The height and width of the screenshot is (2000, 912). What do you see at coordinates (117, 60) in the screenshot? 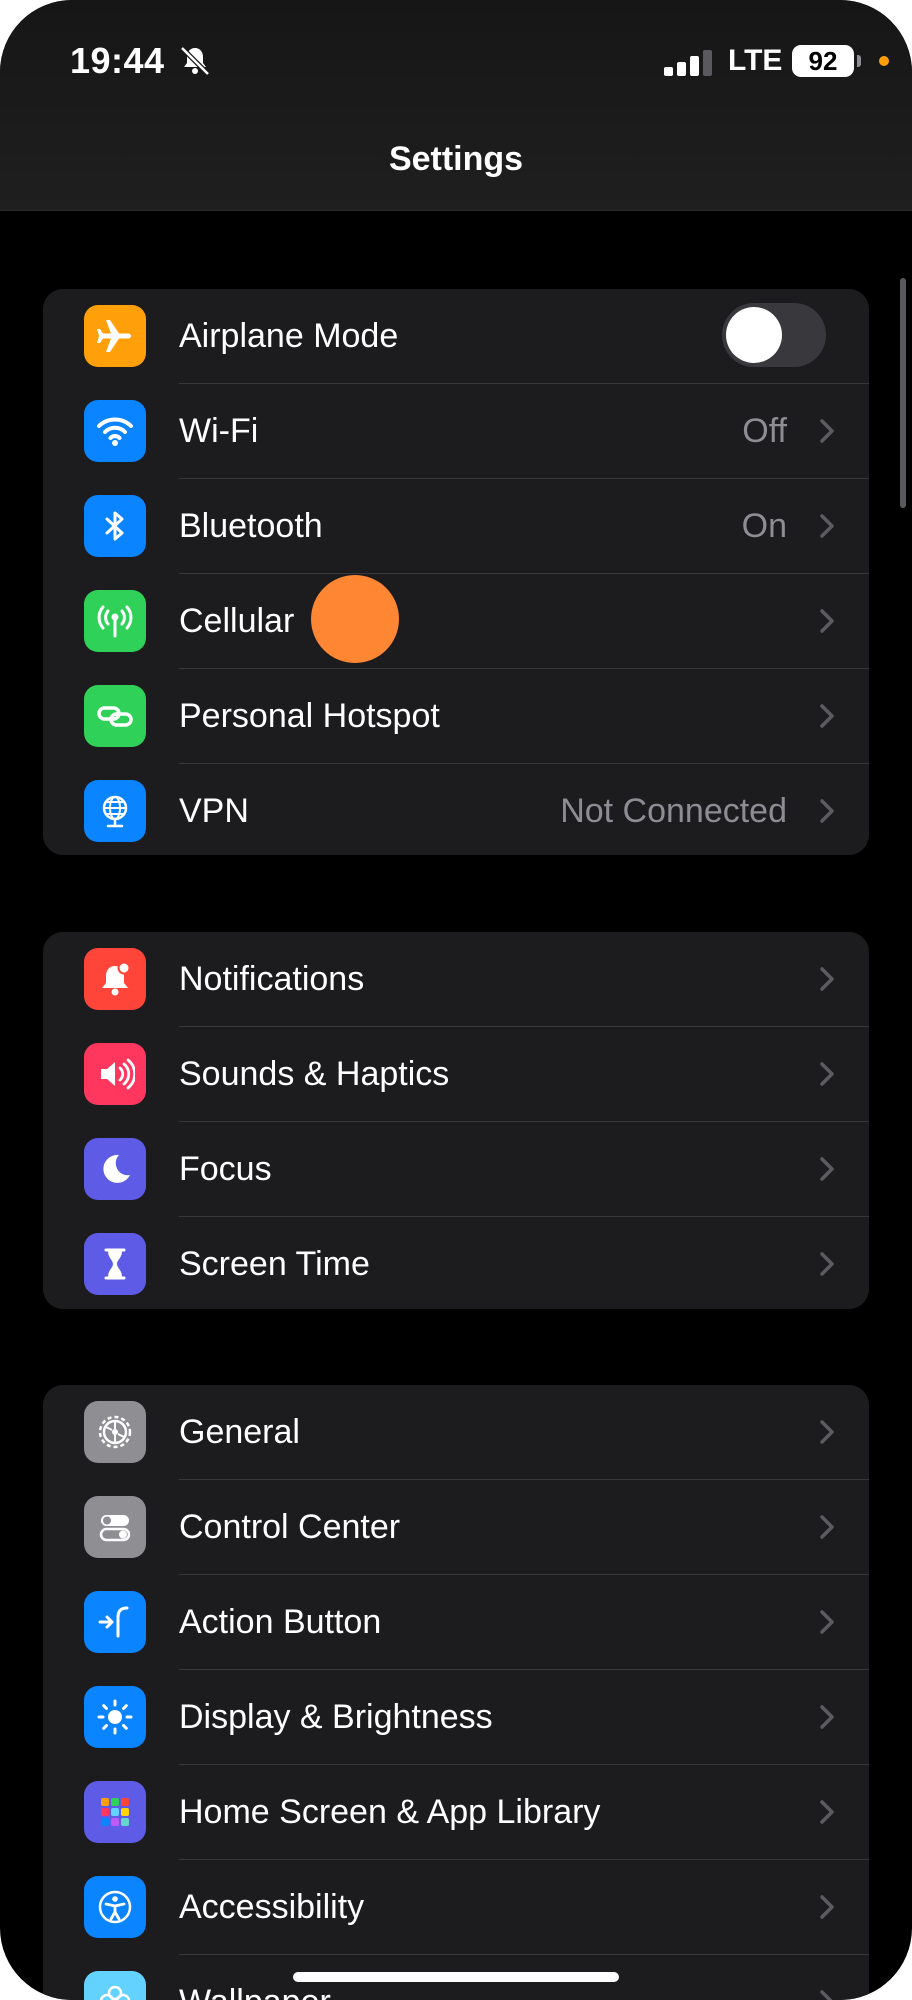
I see `status-time: 19:44` at bounding box center [117, 60].